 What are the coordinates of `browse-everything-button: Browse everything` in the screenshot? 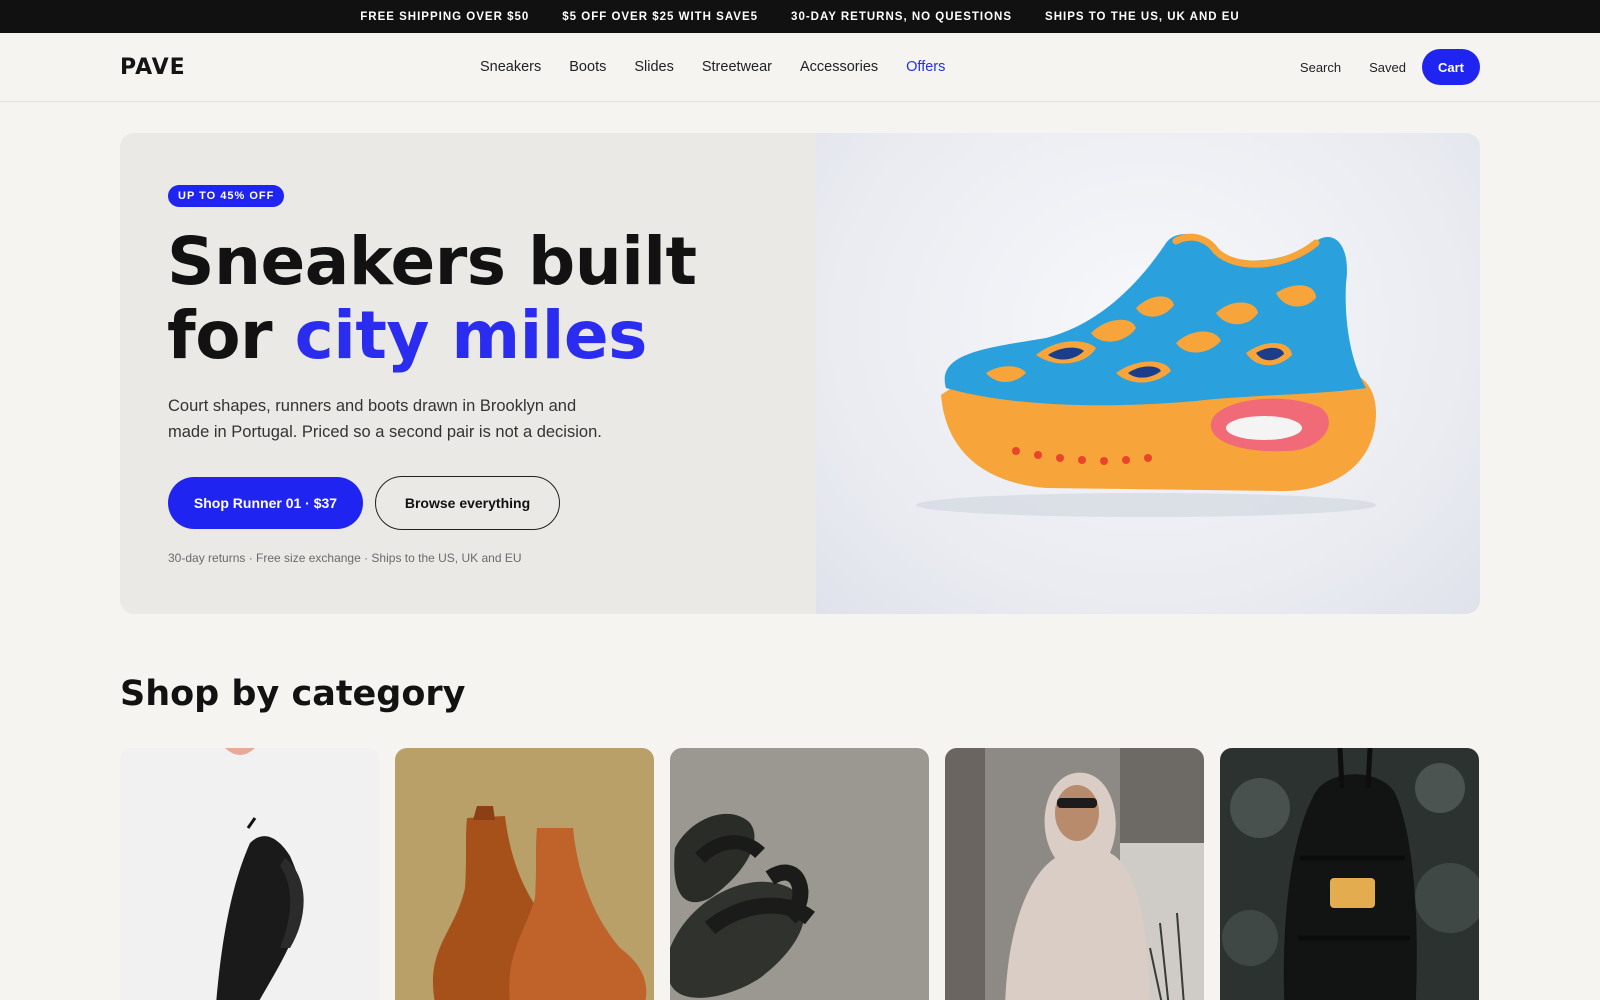 It's located at (467, 503).